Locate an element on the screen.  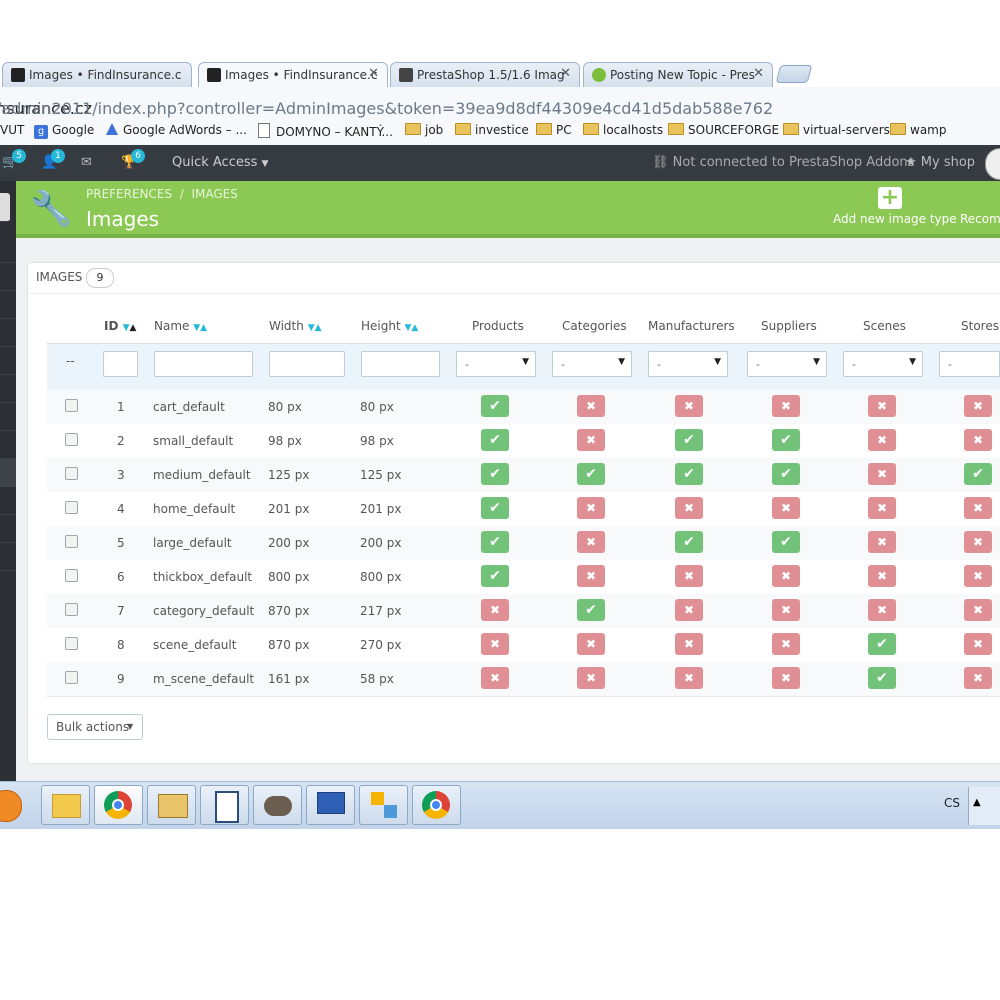
table-row: 7 category_default 870 px 217 px ✖ ✔ ✖ ✖ ✖ ✖ is located at coordinates (523, 611).